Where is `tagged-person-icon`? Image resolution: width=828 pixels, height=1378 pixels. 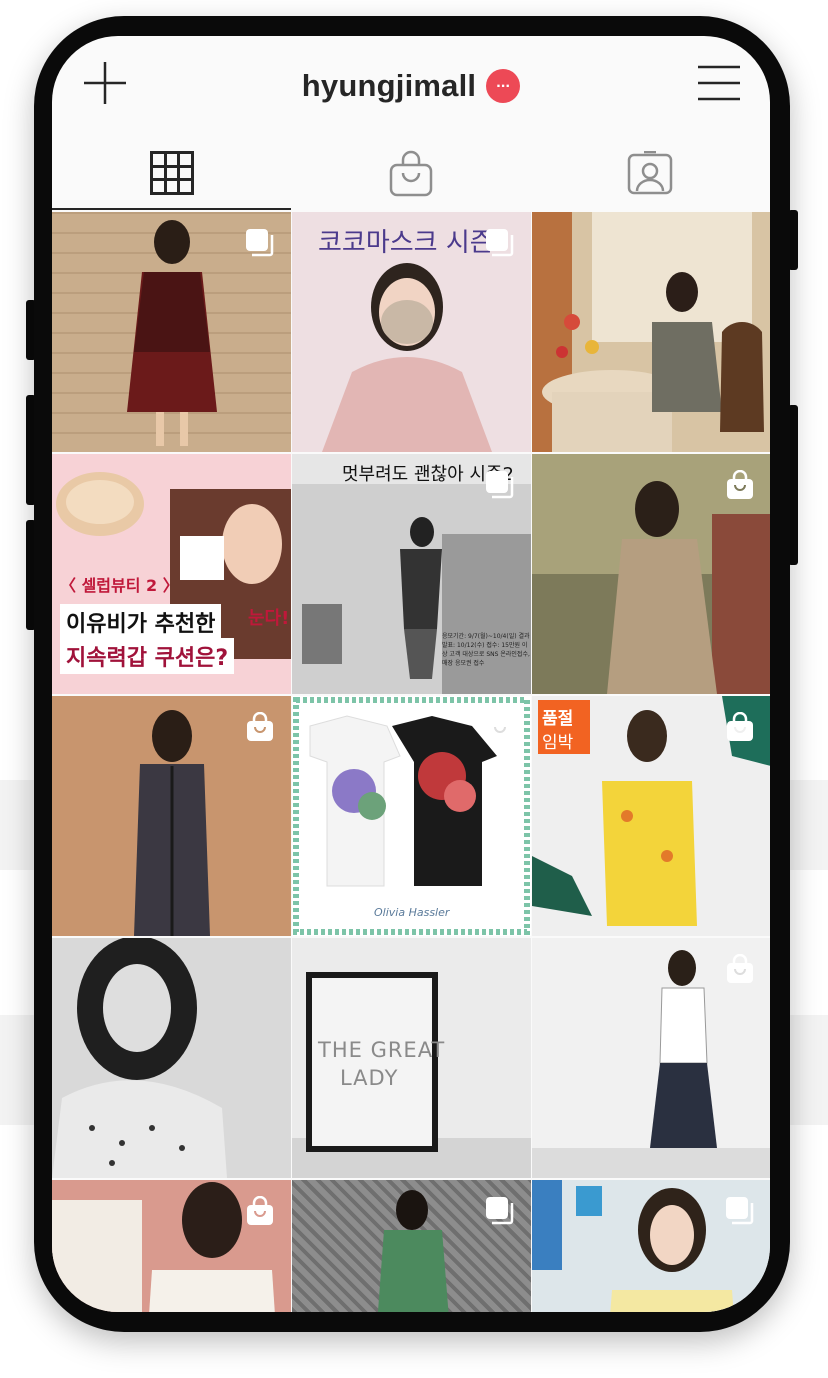
tagged-person-icon is located at coordinates (649, 173).